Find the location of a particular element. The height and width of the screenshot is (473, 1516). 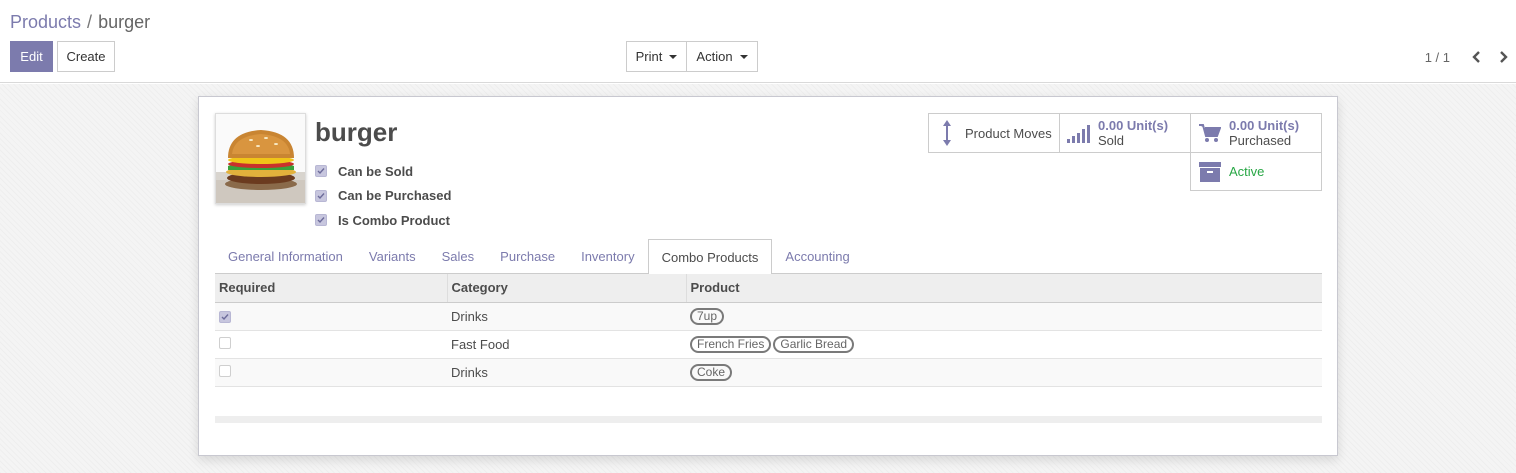

is-combo-product-checkbox is located at coordinates (321, 220).